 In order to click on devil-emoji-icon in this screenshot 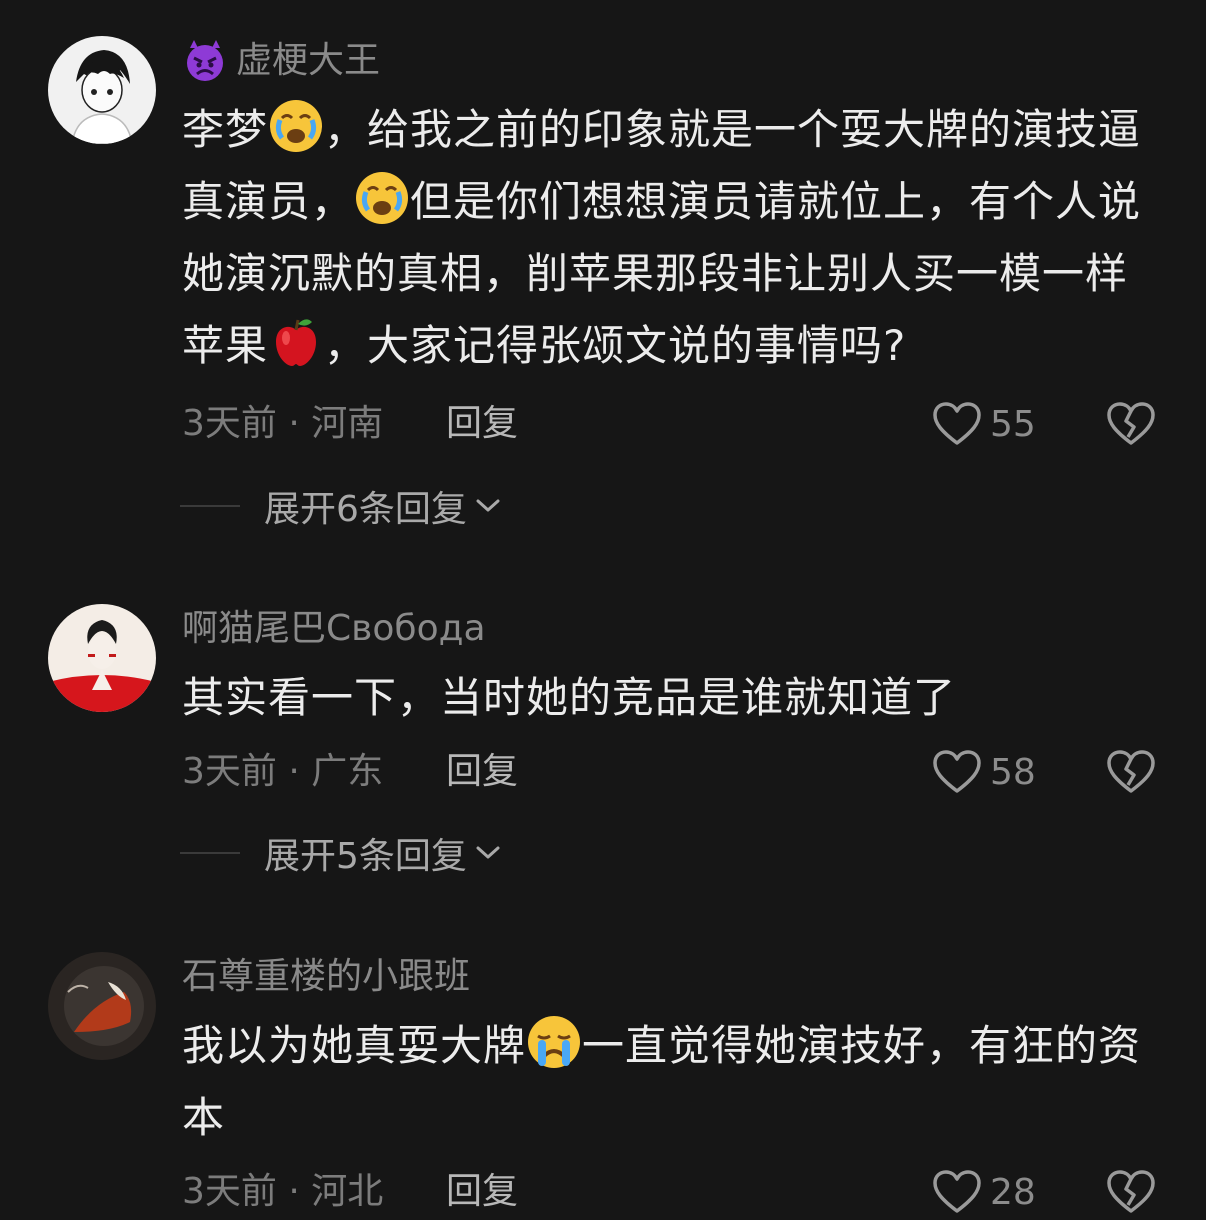, I will do `click(205, 60)`.